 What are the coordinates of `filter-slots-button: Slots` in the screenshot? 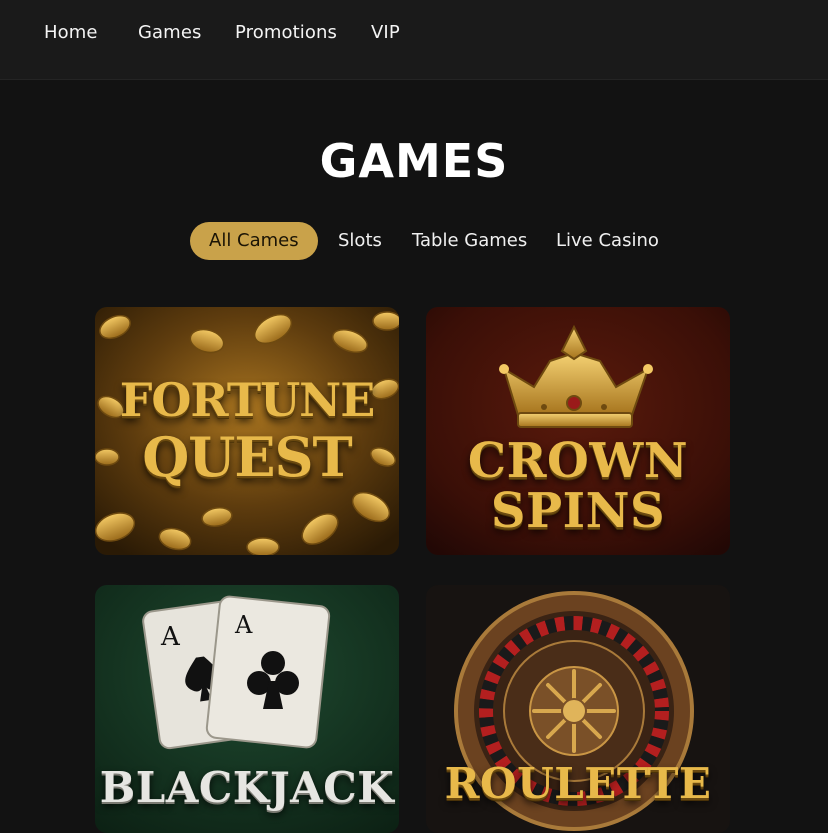 It's located at (360, 241).